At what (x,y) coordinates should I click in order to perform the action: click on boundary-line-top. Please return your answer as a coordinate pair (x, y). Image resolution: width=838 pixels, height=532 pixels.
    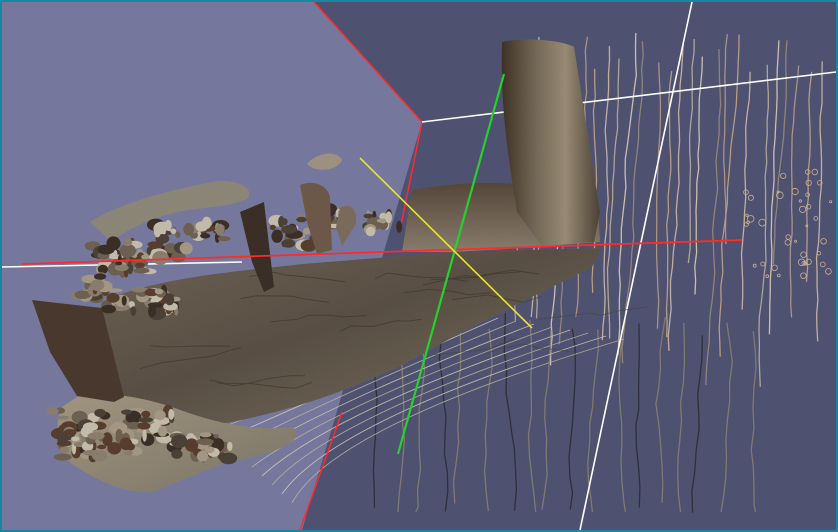
    Looking at the image, I should click on (628, 97).